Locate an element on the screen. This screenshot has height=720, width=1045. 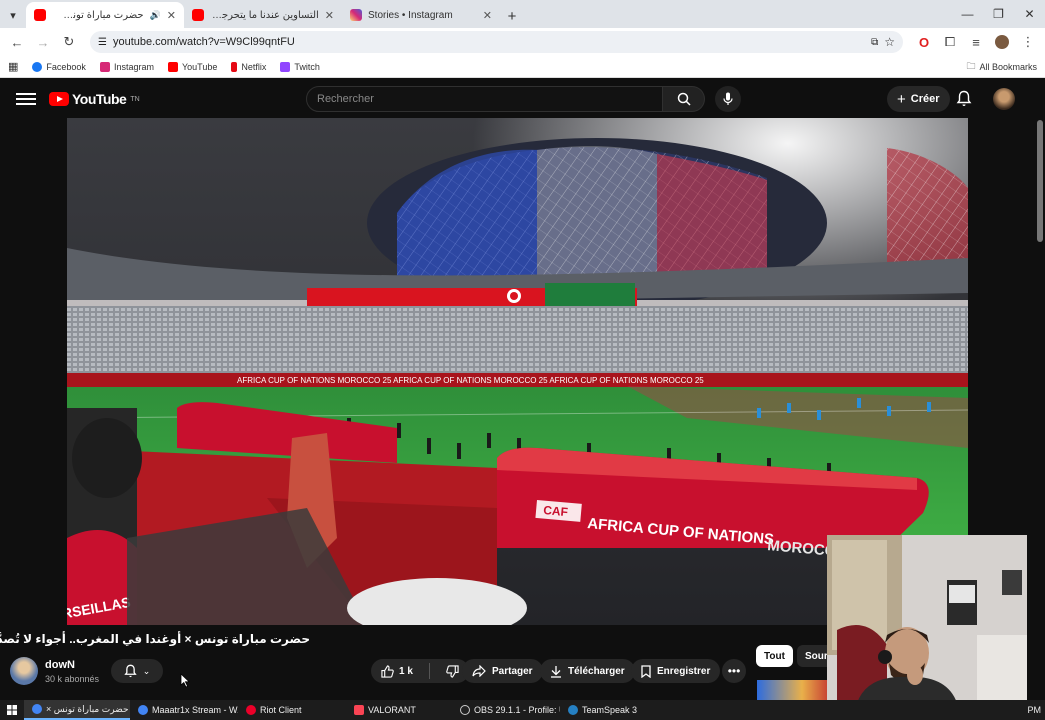
all-bookmarks-label: All Bookmarks is located at coordinates (1008, 66).